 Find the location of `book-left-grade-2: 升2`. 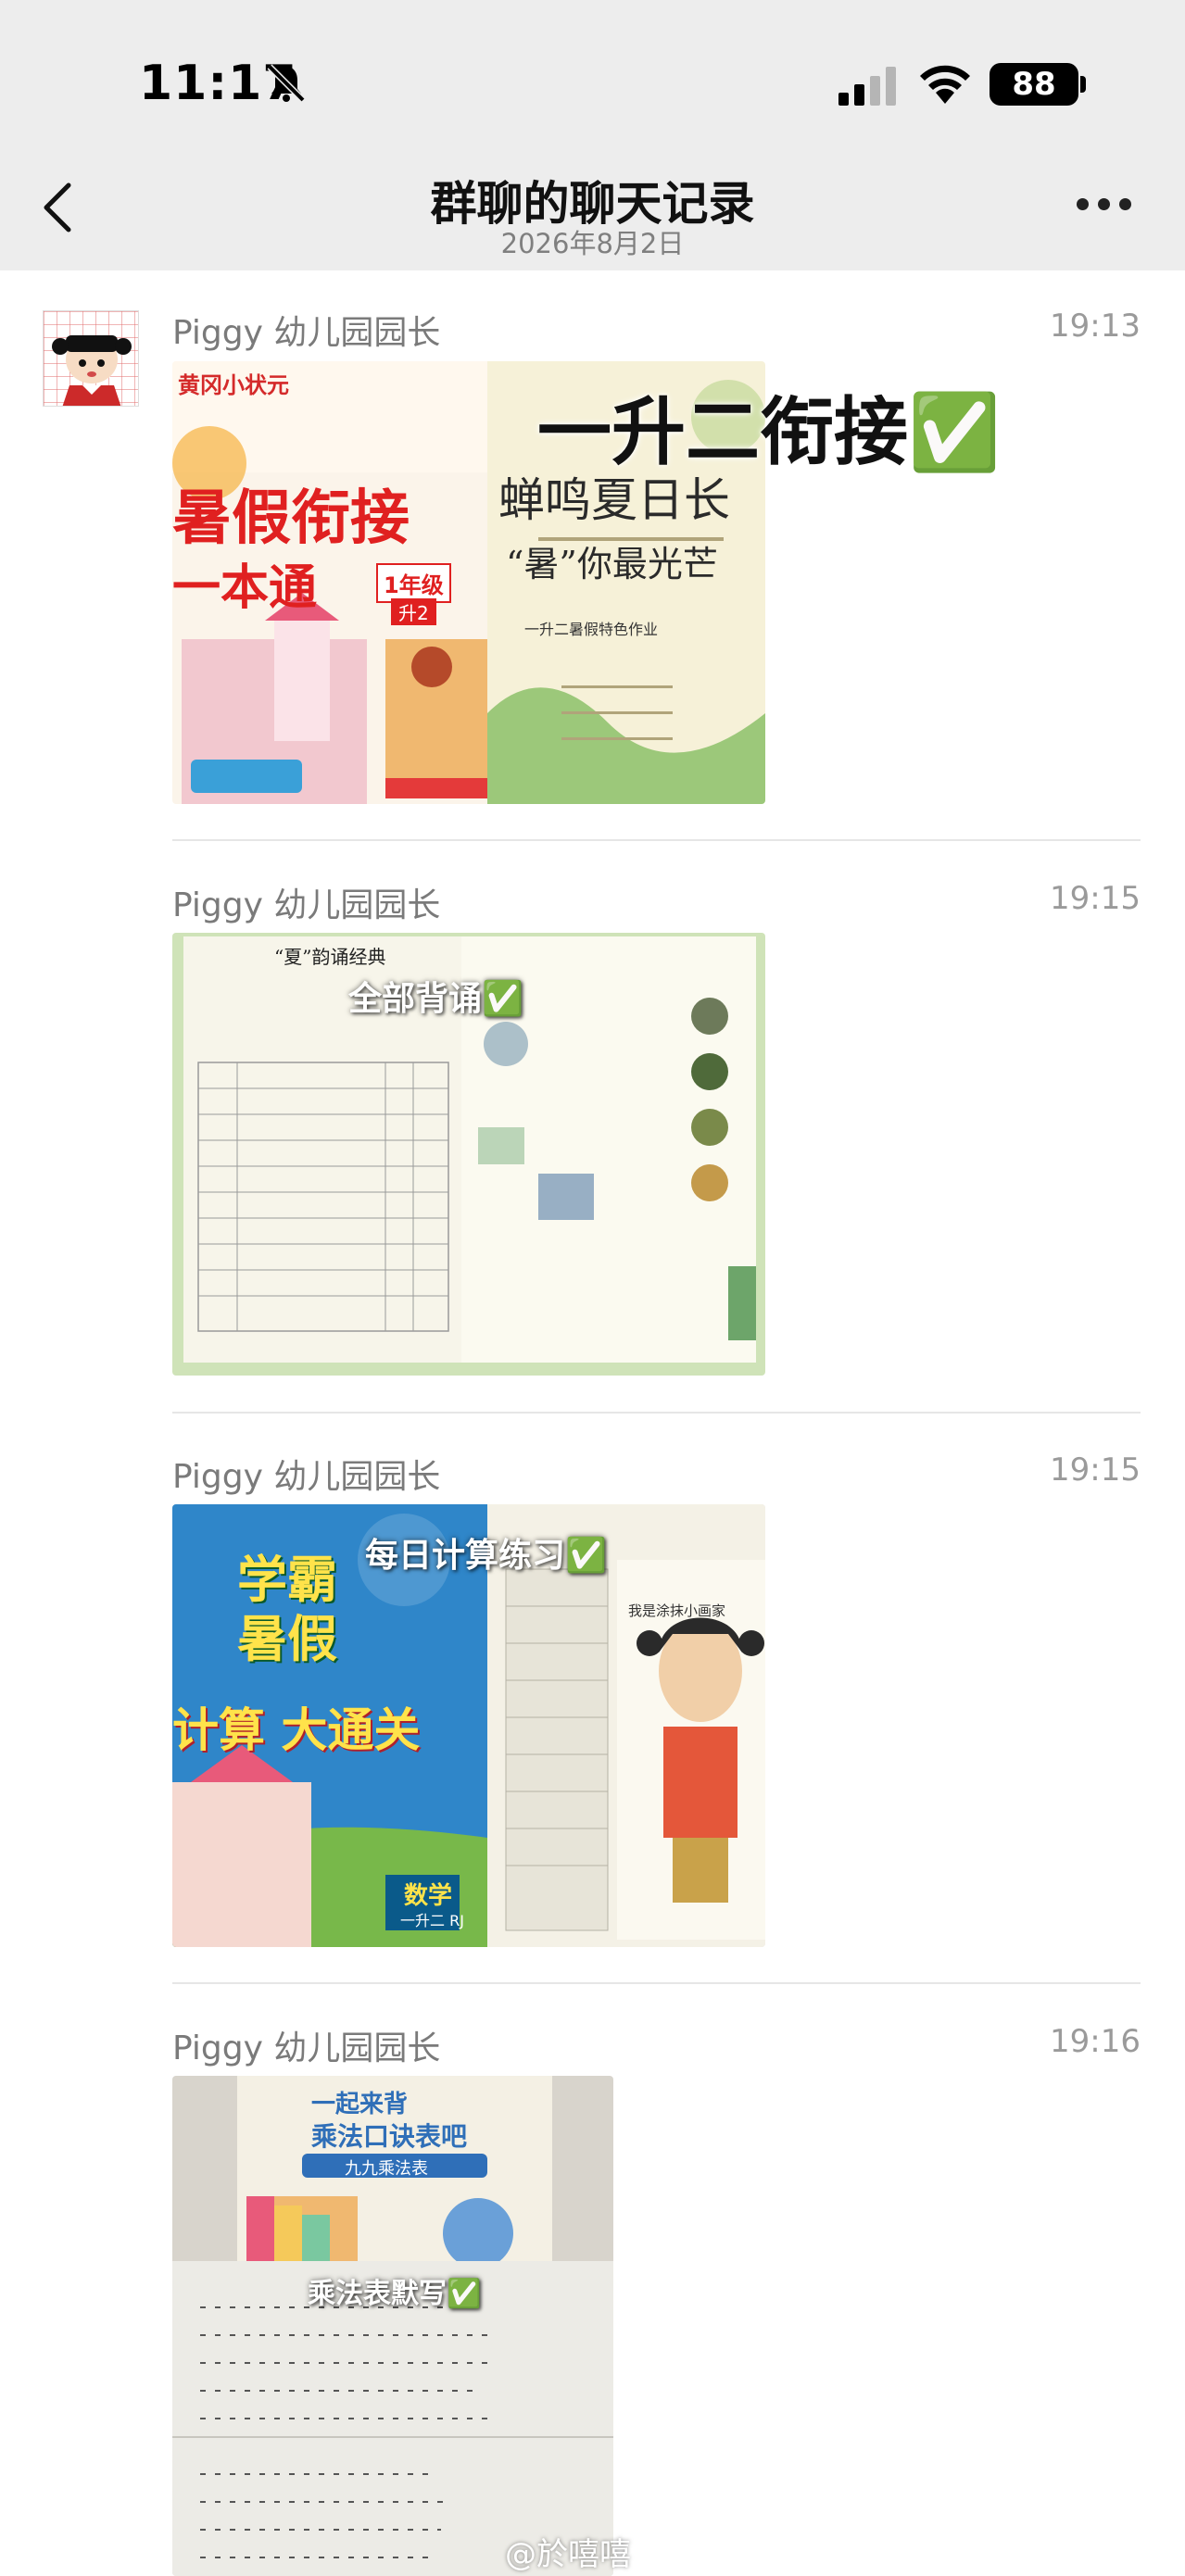

book-left-grade-2: 升2 is located at coordinates (414, 611).